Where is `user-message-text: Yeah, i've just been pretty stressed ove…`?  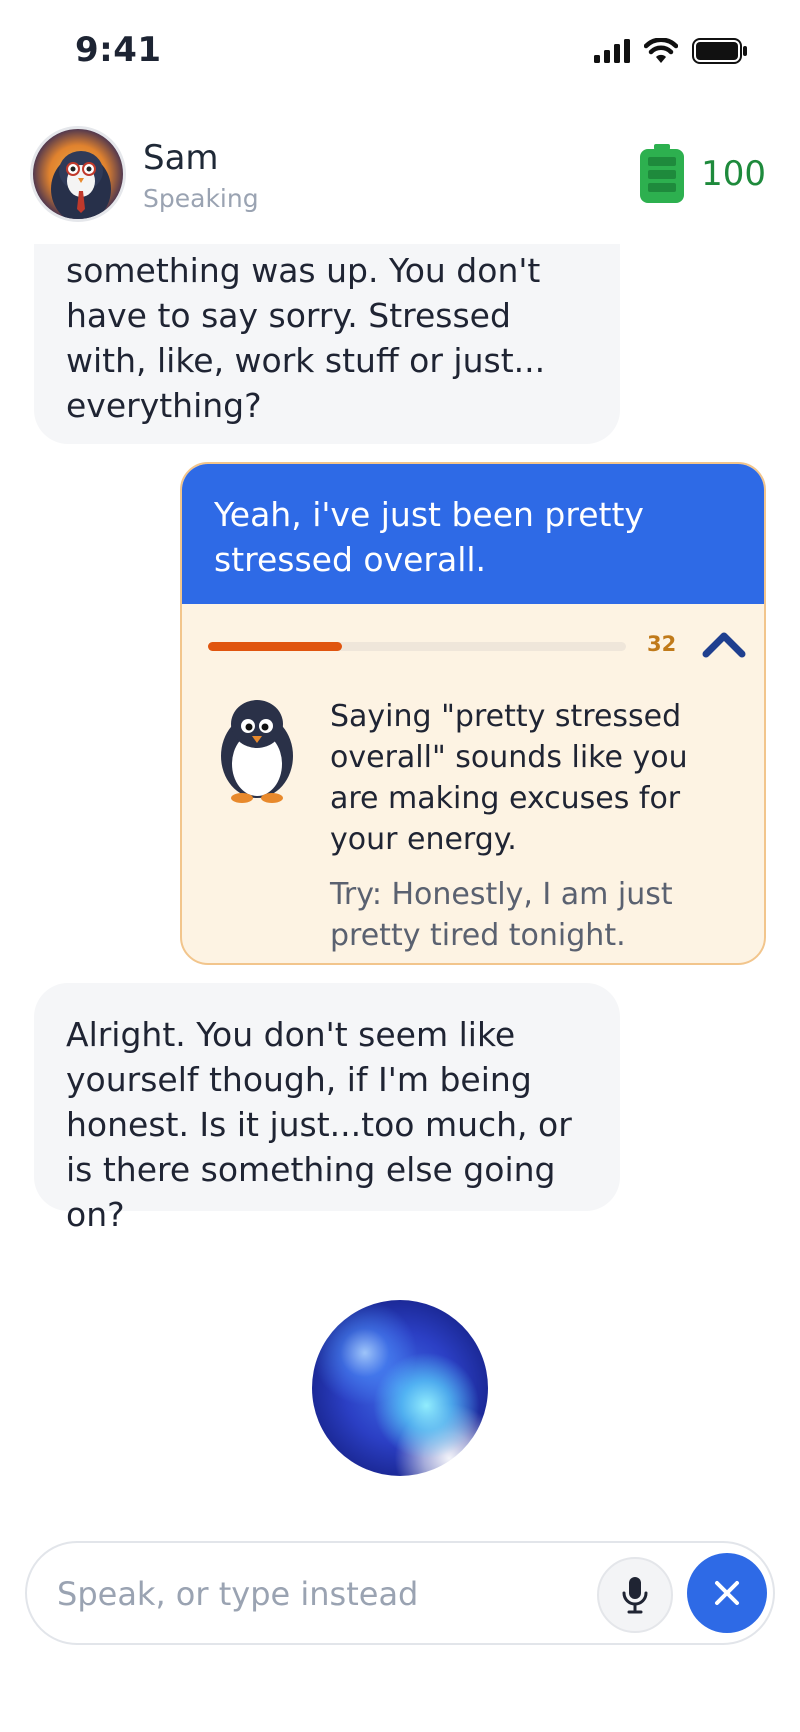 user-message-text: Yeah, i've just been pretty stressed ove… is located at coordinates (429, 537).